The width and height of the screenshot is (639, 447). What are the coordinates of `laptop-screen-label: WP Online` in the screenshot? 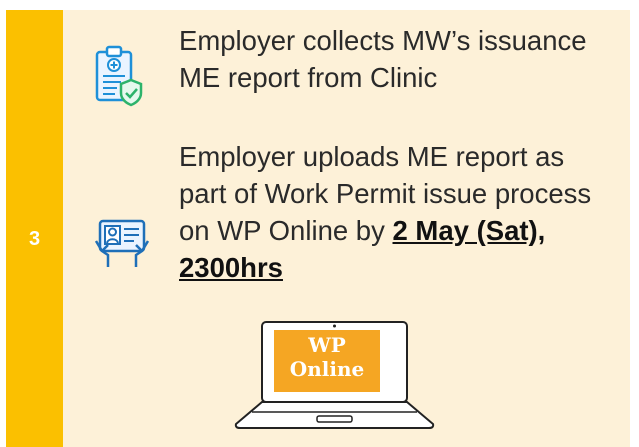 It's located at (327, 360).